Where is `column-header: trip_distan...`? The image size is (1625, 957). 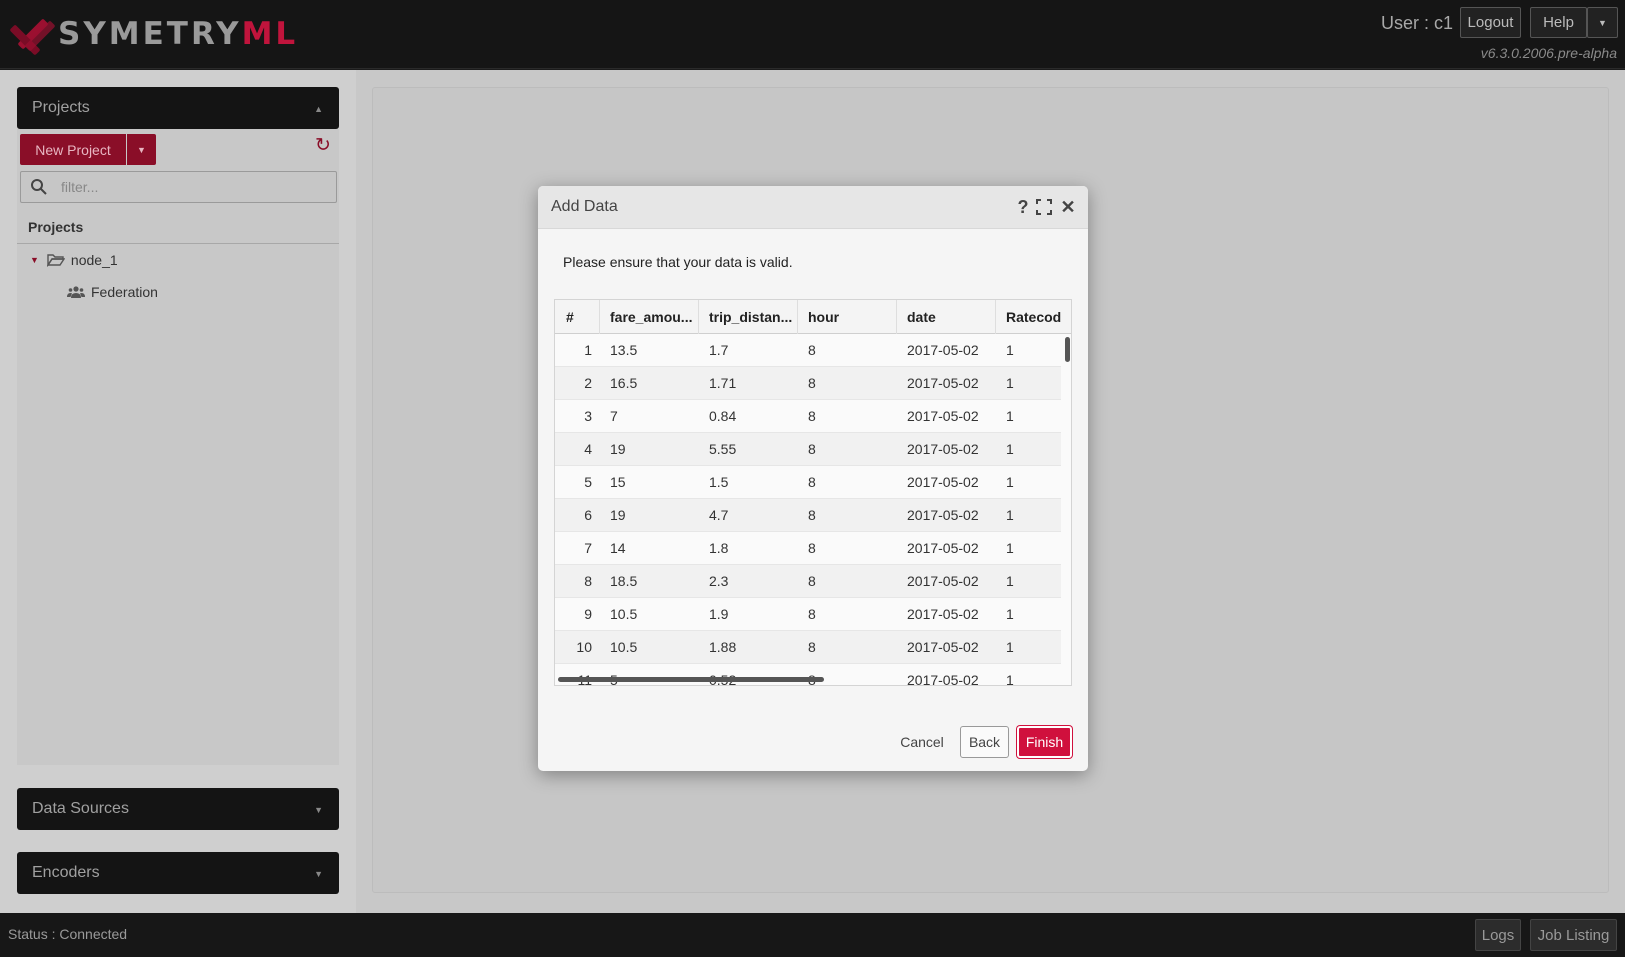 column-header: trip_distan... is located at coordinates (748, 317).